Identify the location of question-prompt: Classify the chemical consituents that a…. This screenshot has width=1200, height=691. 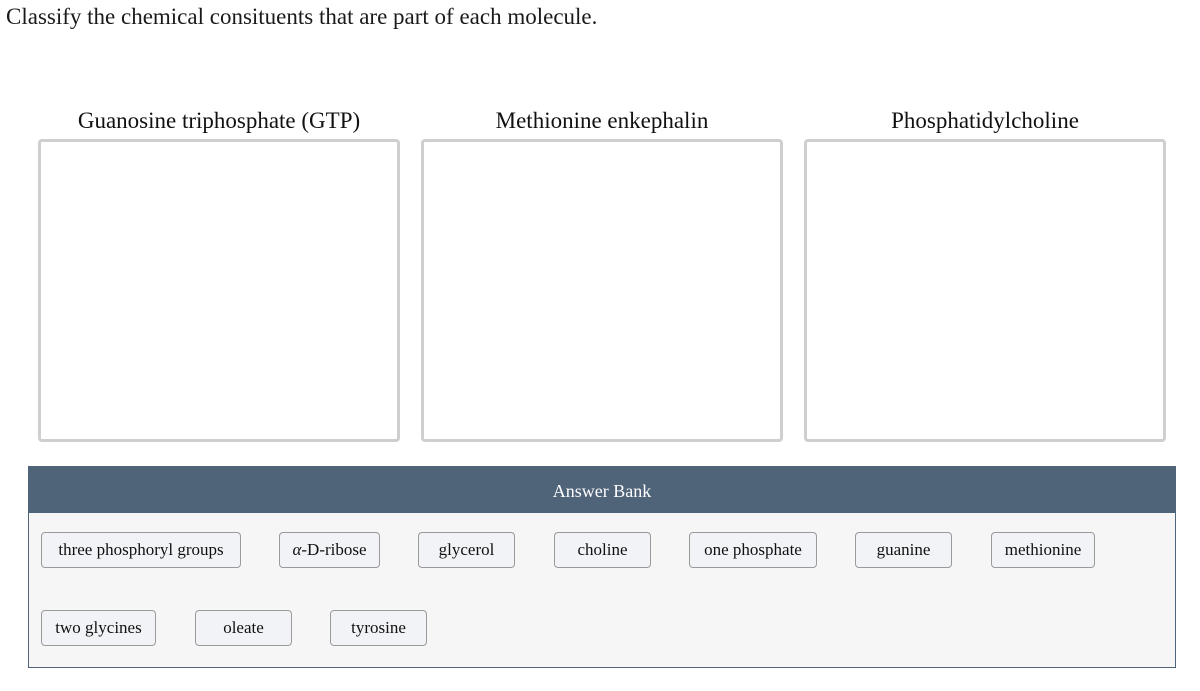
(302, 16).